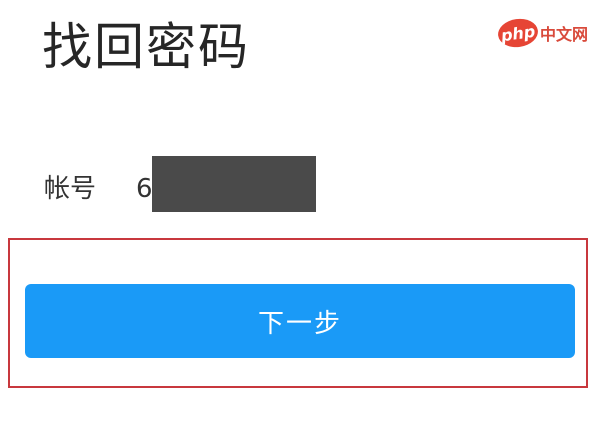  I want to click on account-row: 帐号 6, so click(194, 184).